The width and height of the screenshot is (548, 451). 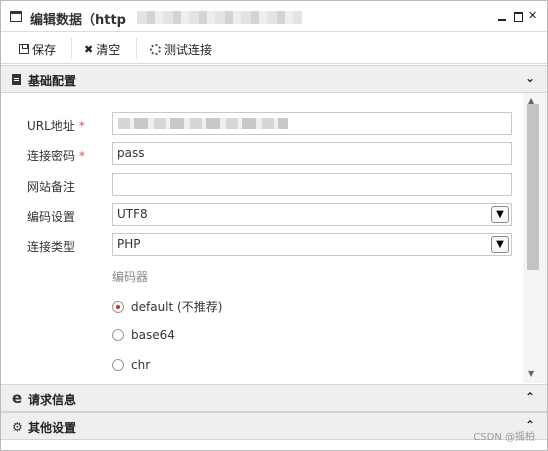 What do you see at coordinates (17, 398) in the screenshot?
I see `e-icon: e` at bounding box center [17, 398].